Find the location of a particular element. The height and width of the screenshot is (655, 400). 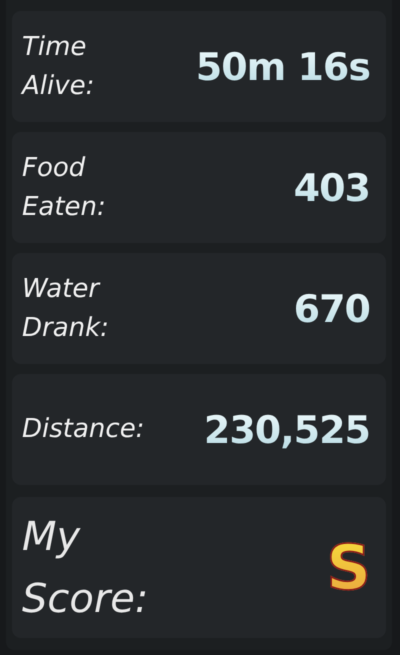

stat-label: Distance is located at coordinates (83, 429).